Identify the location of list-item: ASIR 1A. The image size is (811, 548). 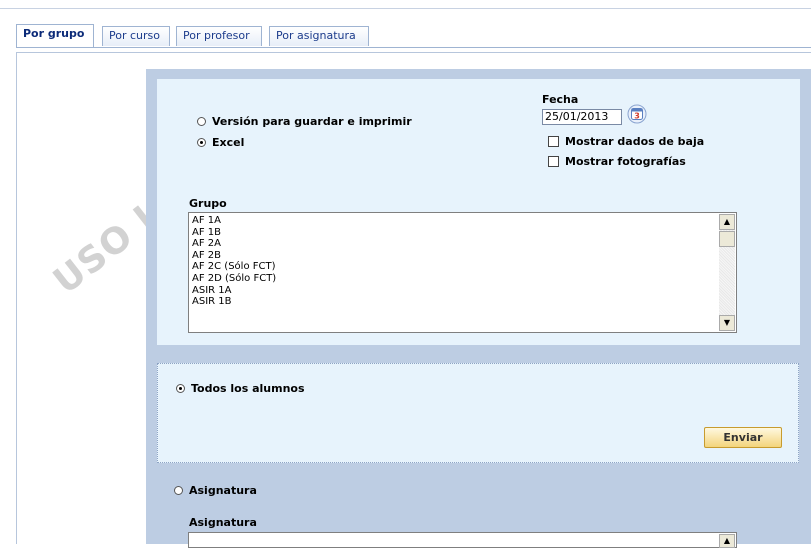
(234, 291).